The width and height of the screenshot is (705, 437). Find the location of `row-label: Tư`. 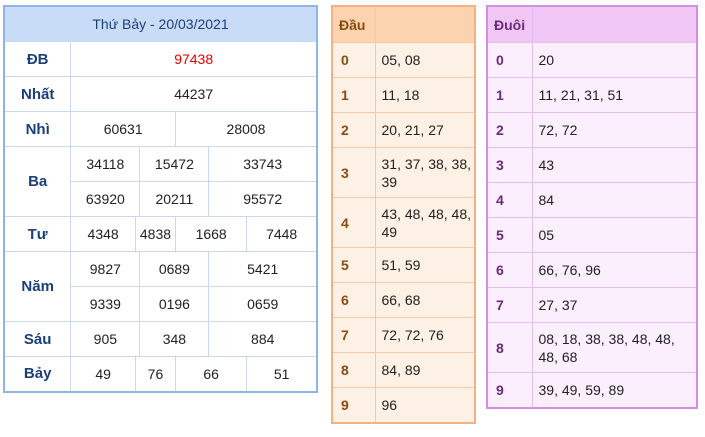

row-label: Tư is located at coordinates (37, 234).